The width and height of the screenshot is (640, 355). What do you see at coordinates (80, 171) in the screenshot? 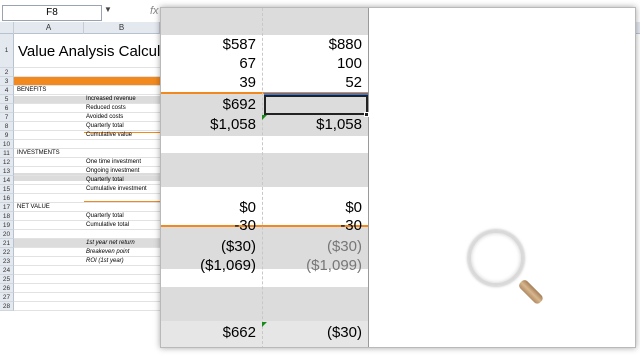
I see `table-row: 13 Ongoing investment` at bounding box center [80, 171].